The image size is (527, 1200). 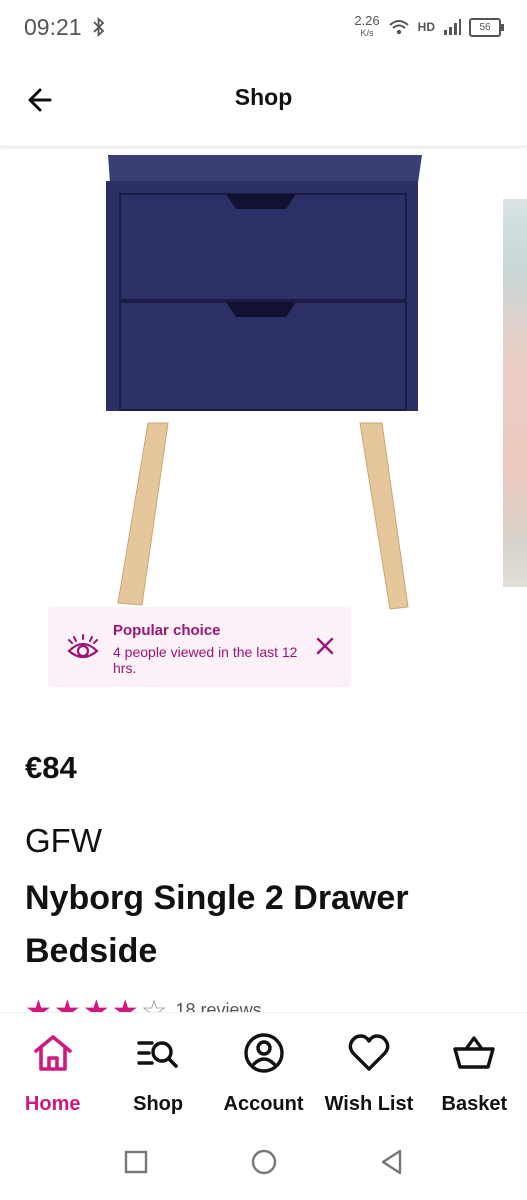 I want to click on product-brand: GFW, so click(x=63, y=840).